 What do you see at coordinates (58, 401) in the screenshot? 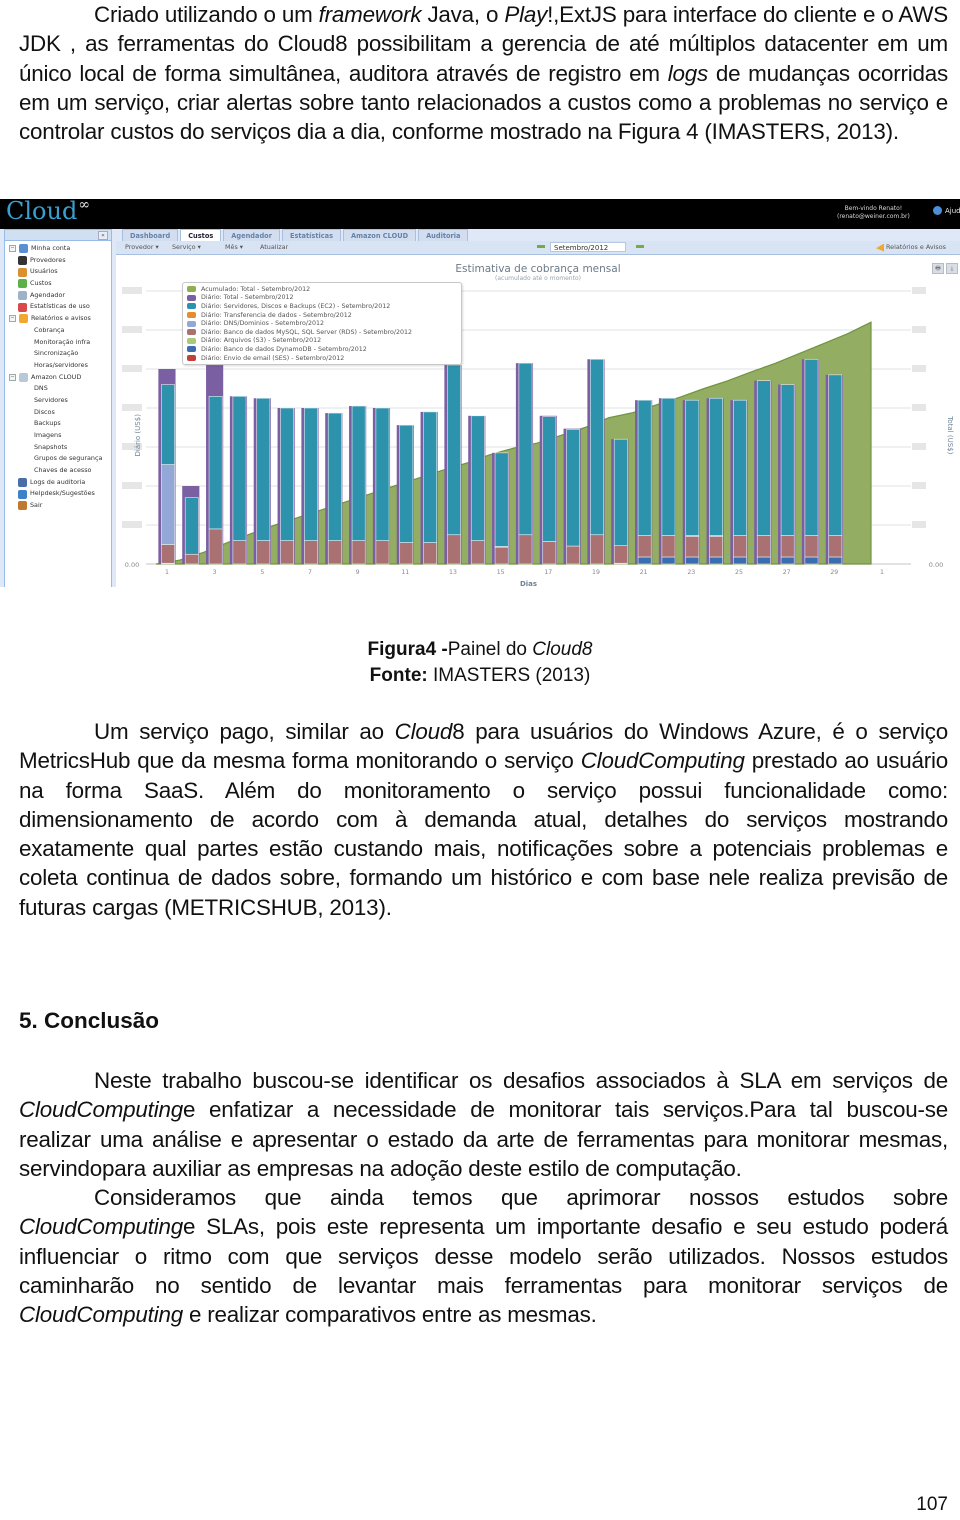
I see `sidebar-item-servidores: Servidores` at bounding box center [58, 401].